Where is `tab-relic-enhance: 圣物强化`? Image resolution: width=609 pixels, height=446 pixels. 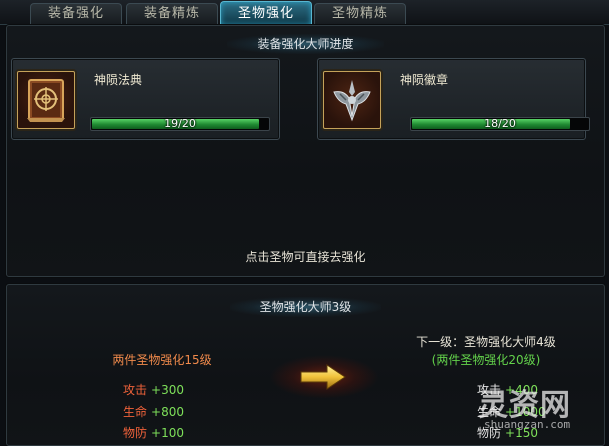
tab-relic-enhance: 圣物强化 is located at coordinates (266, 13).